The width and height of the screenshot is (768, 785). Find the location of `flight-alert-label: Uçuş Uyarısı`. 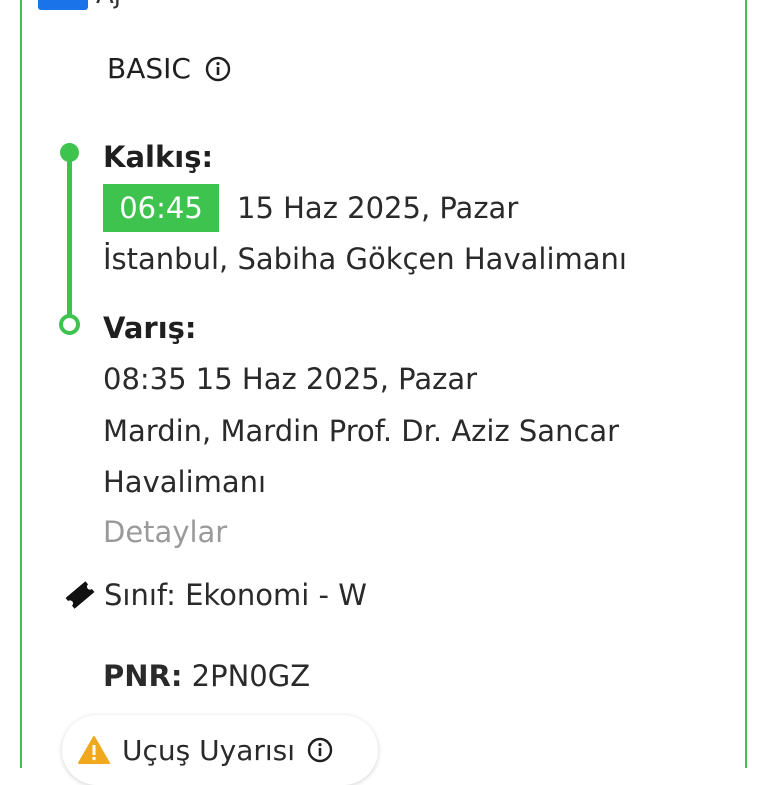

flight-alert-label: Uçuş Uyarısı is located at coordinates (209, 750).